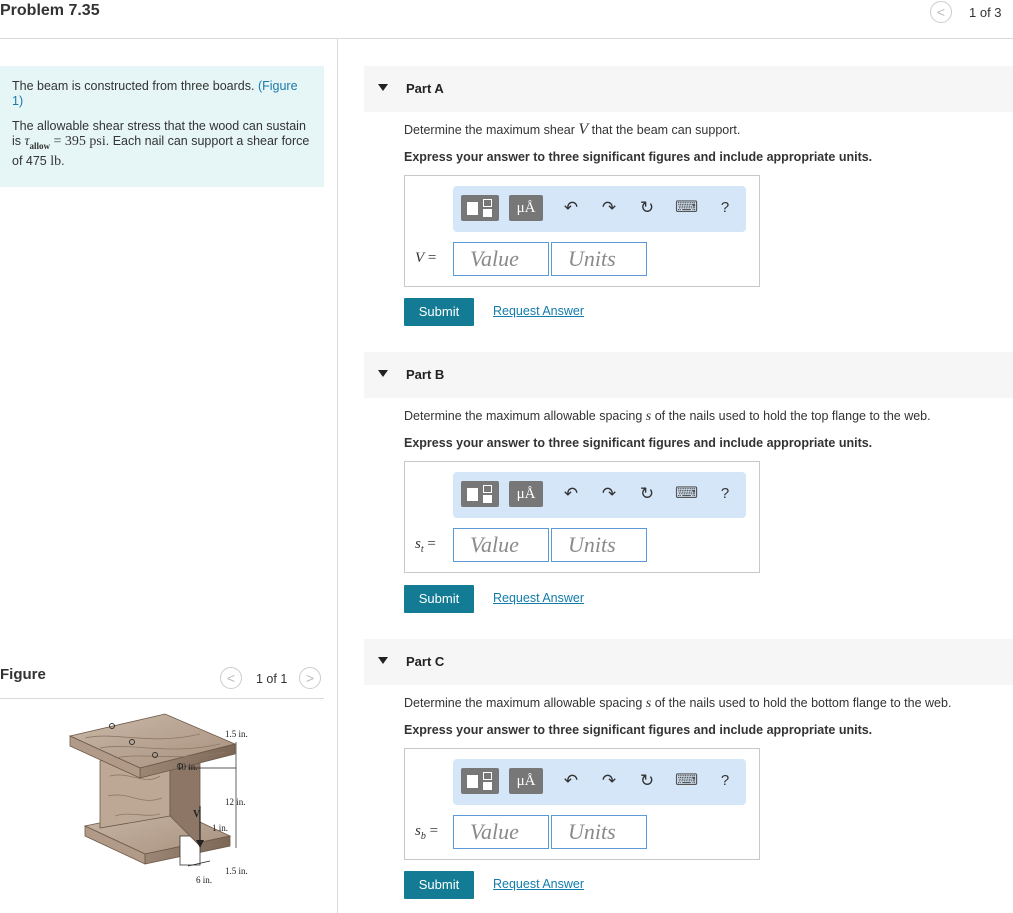  Describe the element at coordinates (427, 832) in the screenshot. I see `part-c-equation-label: sb =` at that location.